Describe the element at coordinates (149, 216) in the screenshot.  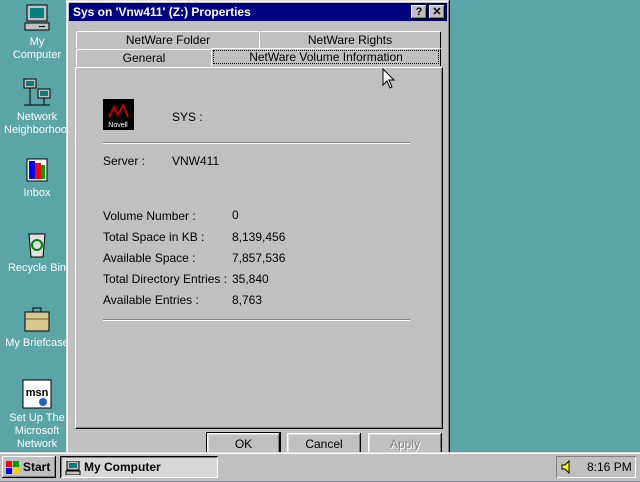
I see `volume-number-label: Volume Number :` at that location.